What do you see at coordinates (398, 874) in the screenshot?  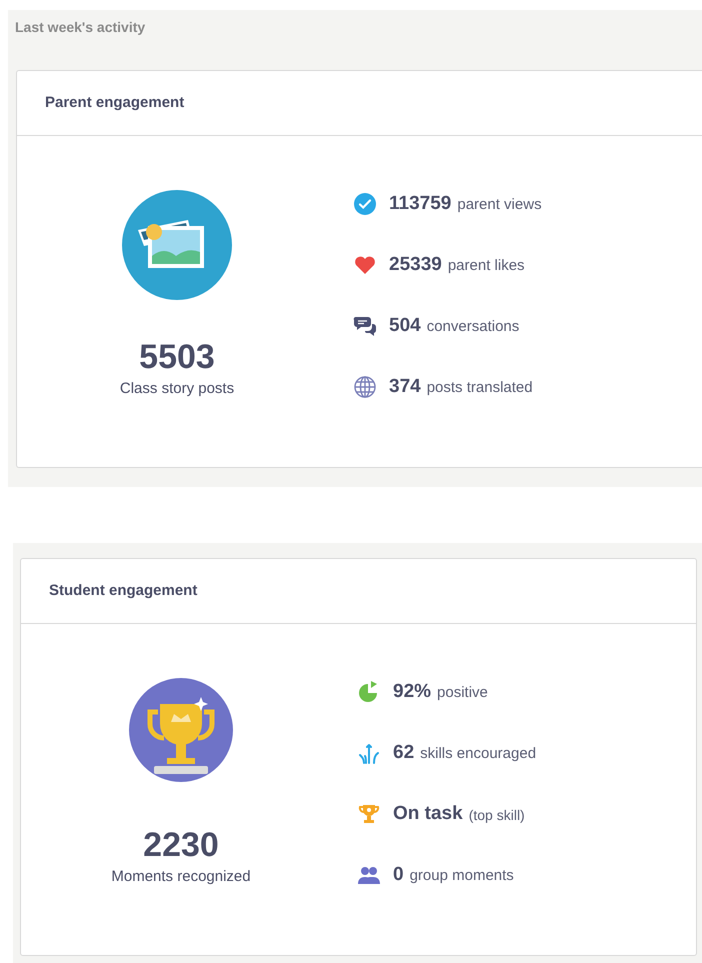 I see `stat-value: 0` at bounding box center [398, 874].